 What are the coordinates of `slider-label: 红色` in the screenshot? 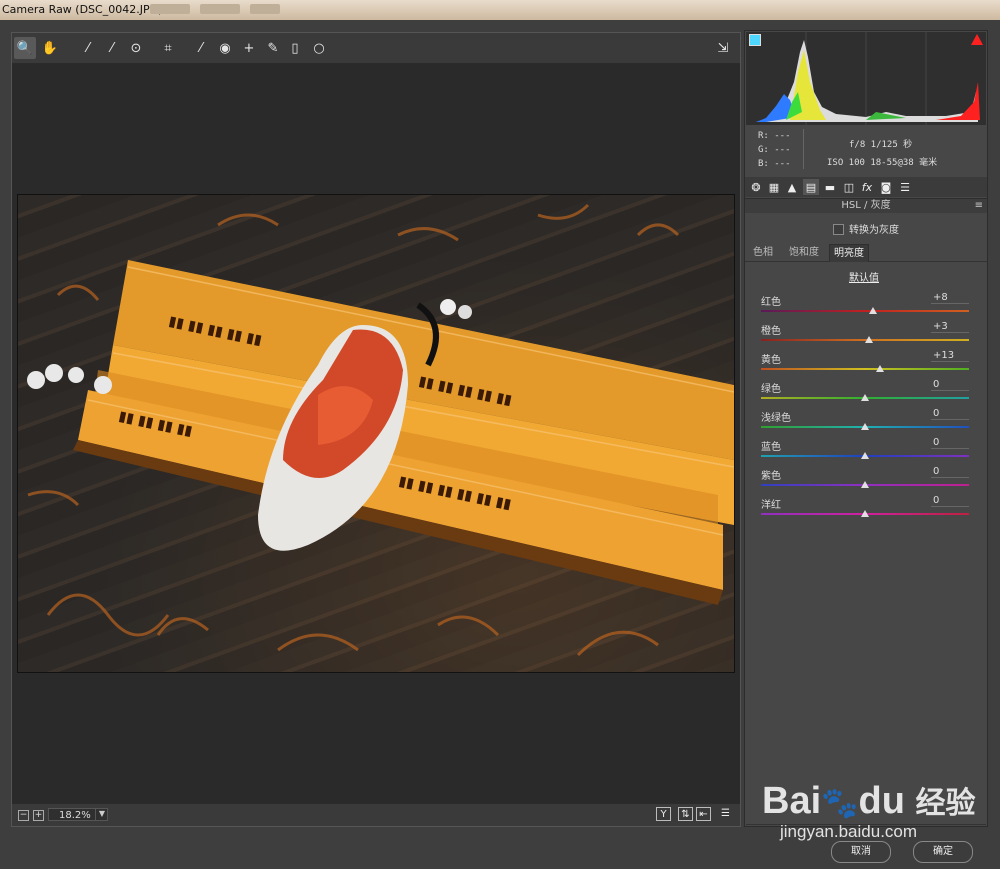 It's located at (771, 302).